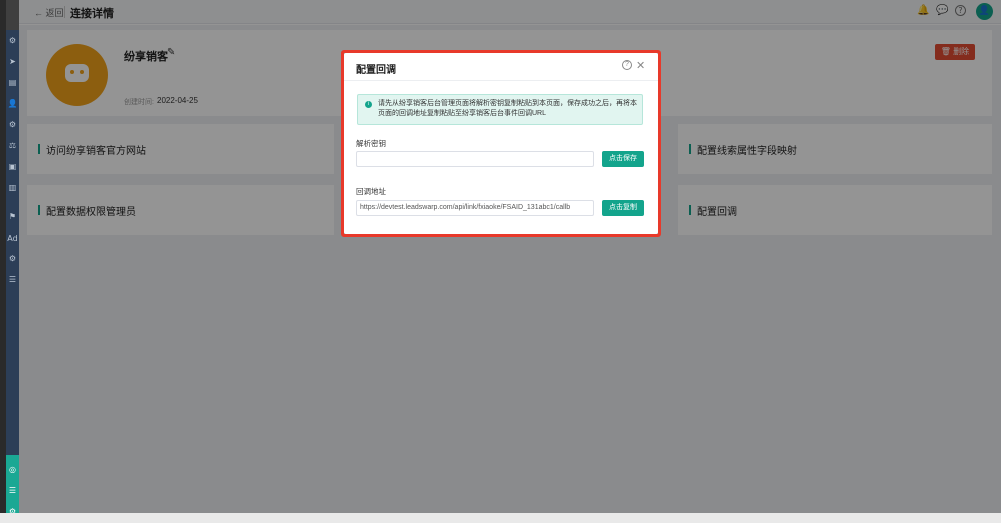  Describe the element at coordinates (12, 167) in the screenshot. I see `sidebar-page-icon: ▣` at that location.